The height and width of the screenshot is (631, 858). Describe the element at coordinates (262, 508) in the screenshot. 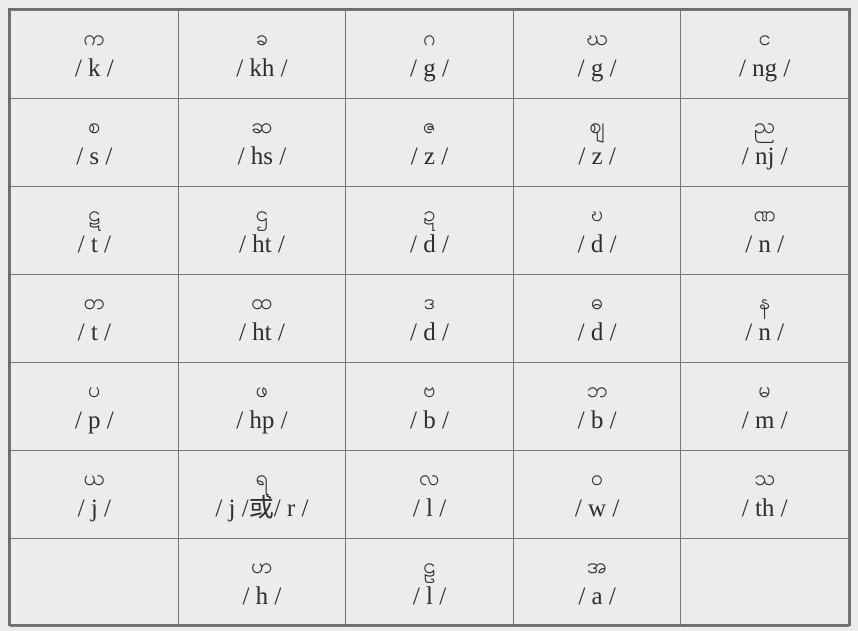

I see `pronunciation: / j /或/ r /` at that location.